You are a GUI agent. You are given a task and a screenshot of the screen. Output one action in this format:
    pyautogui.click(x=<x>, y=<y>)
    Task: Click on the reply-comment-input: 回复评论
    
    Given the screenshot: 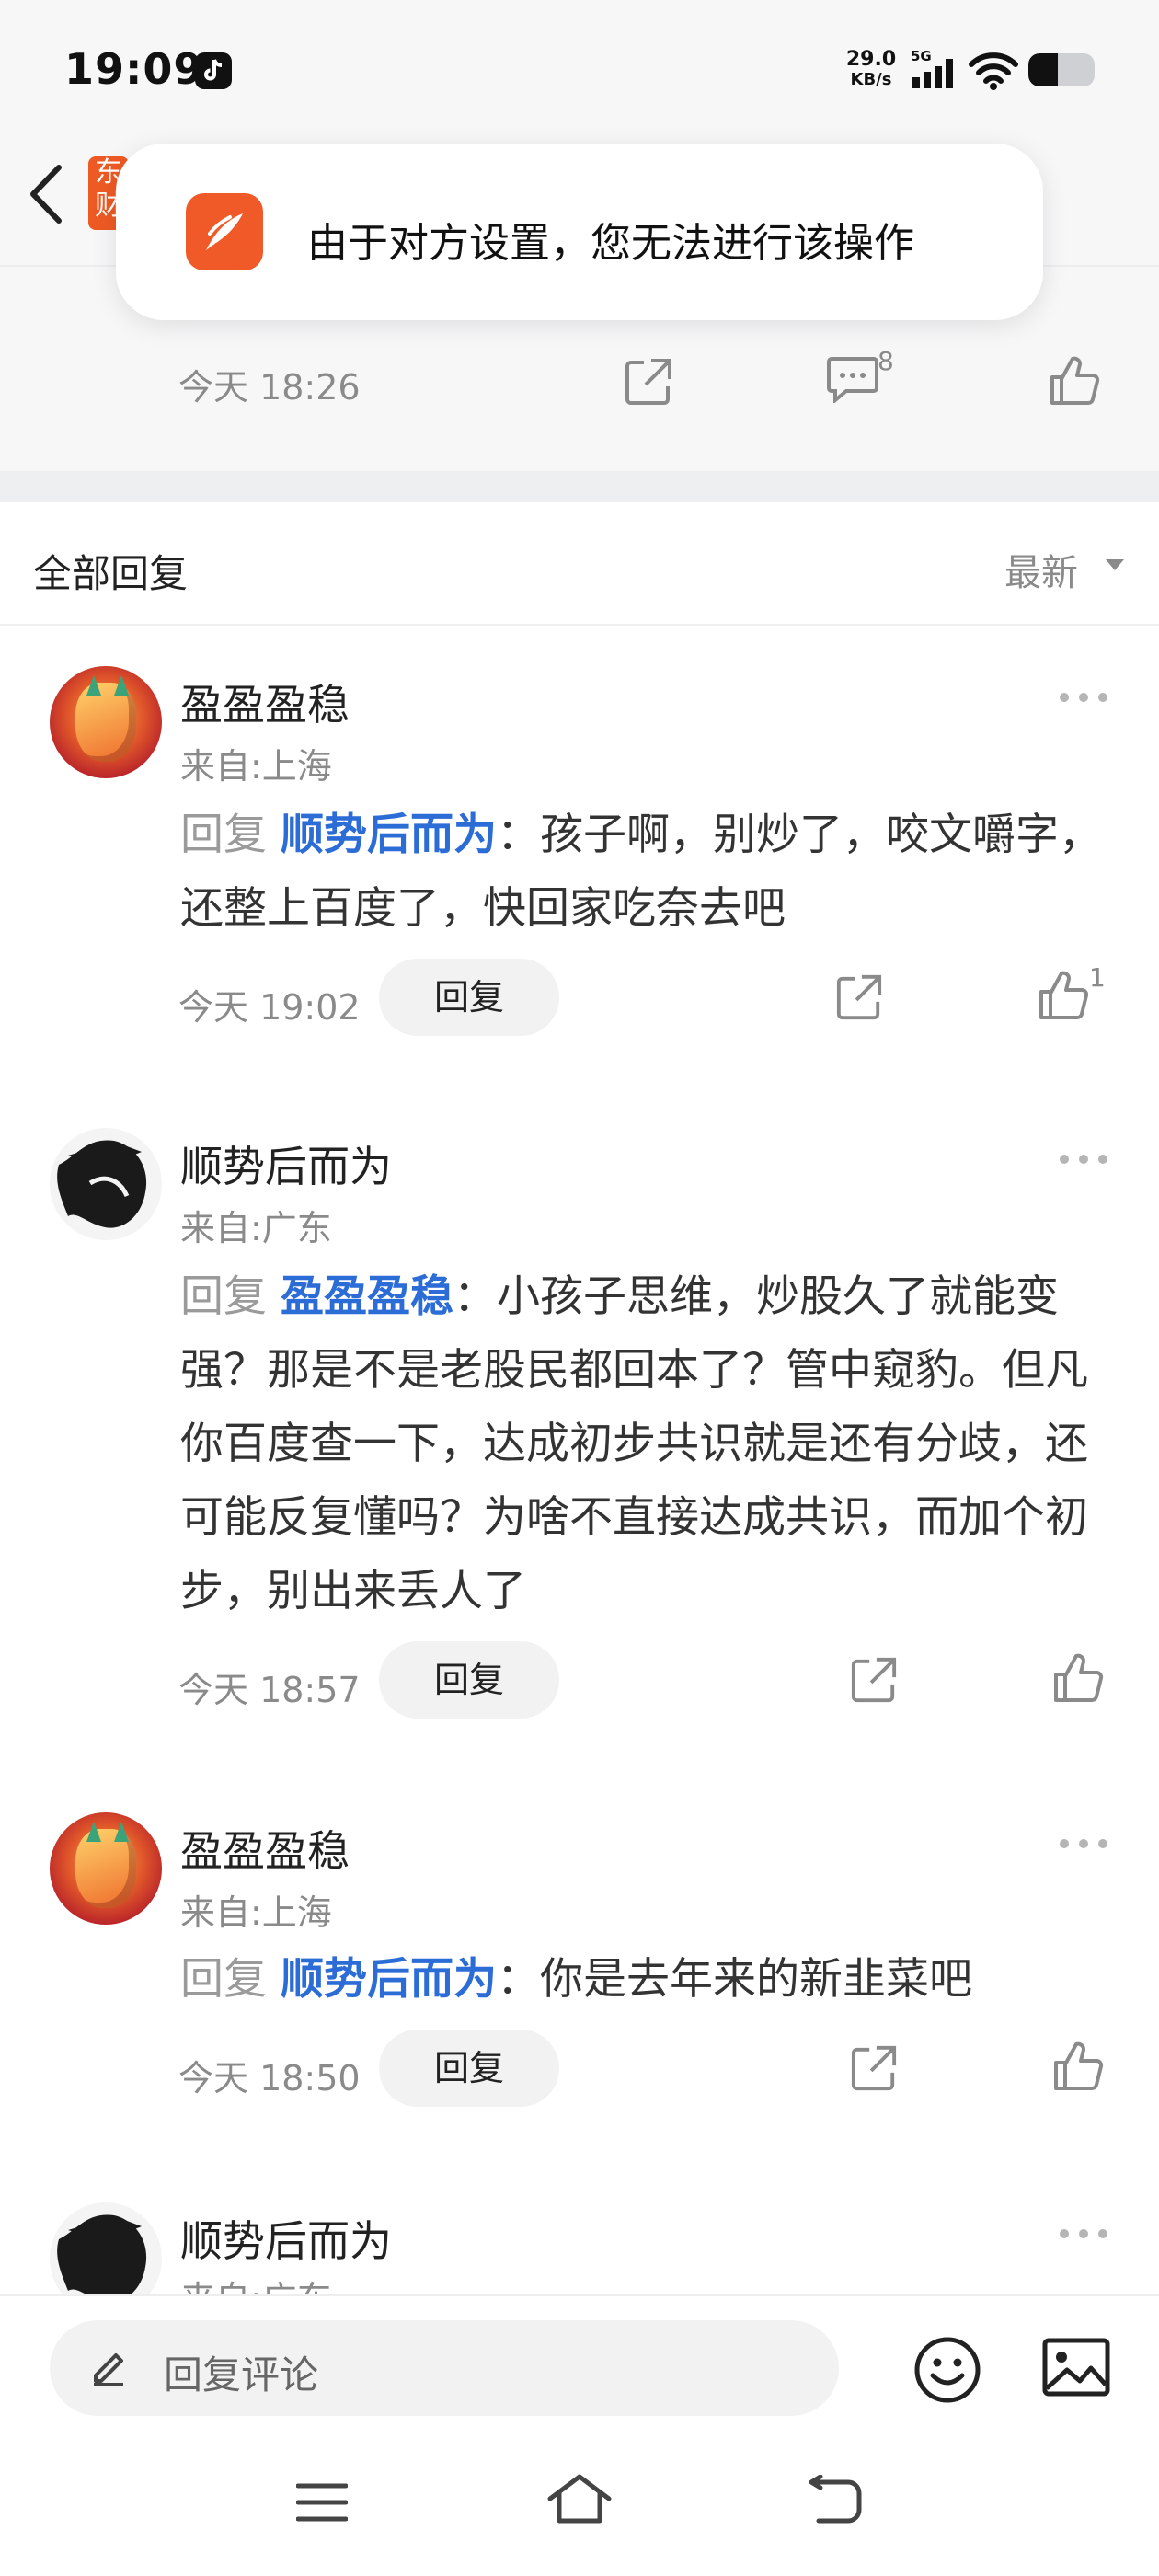 What is the action you would take?
    pyautogui.click(x=444, y=2368)
    